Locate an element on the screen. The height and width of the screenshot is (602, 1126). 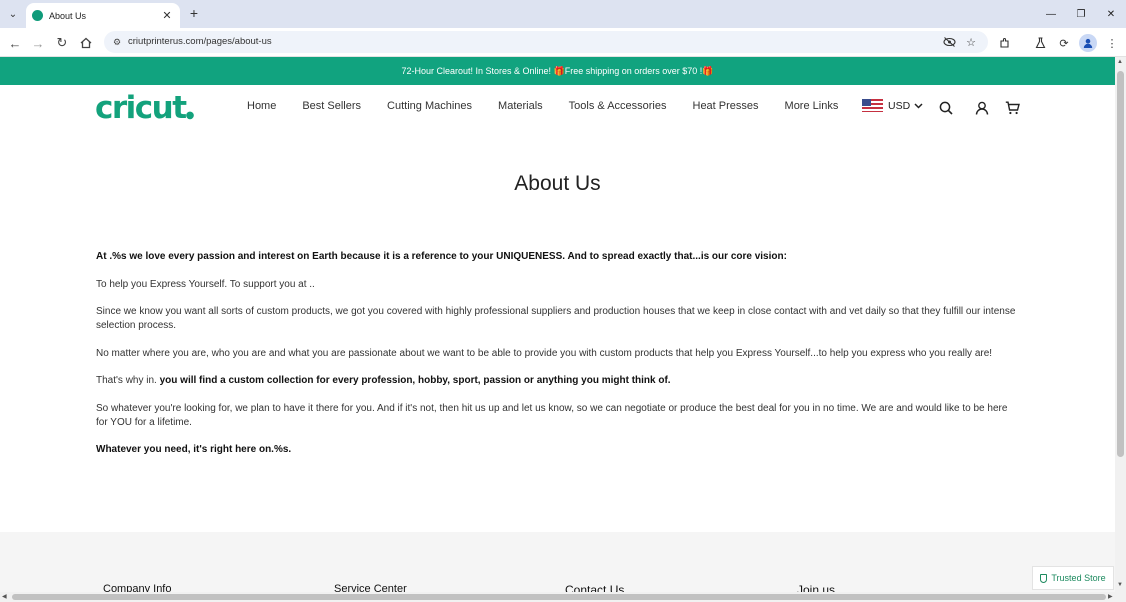
scroll-up-arrow-icon: ▲ is located at coordinates (1120, 62).